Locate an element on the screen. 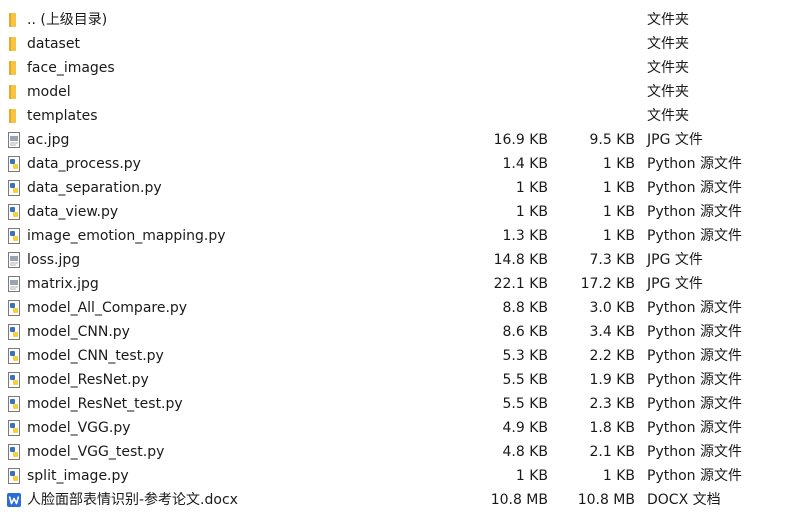 This screenshot has width=790, height=520. file-name: model_VGG.py is located at coordinates (79, 428).